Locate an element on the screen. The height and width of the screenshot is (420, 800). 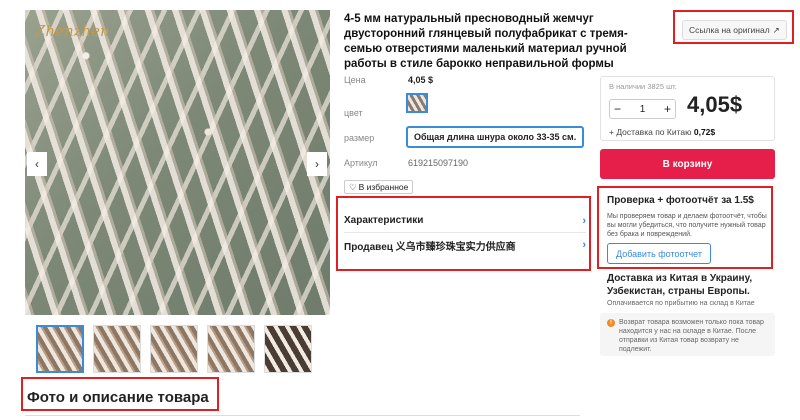
section-title: Фото и описание товара is located at coordinates (118, 397).